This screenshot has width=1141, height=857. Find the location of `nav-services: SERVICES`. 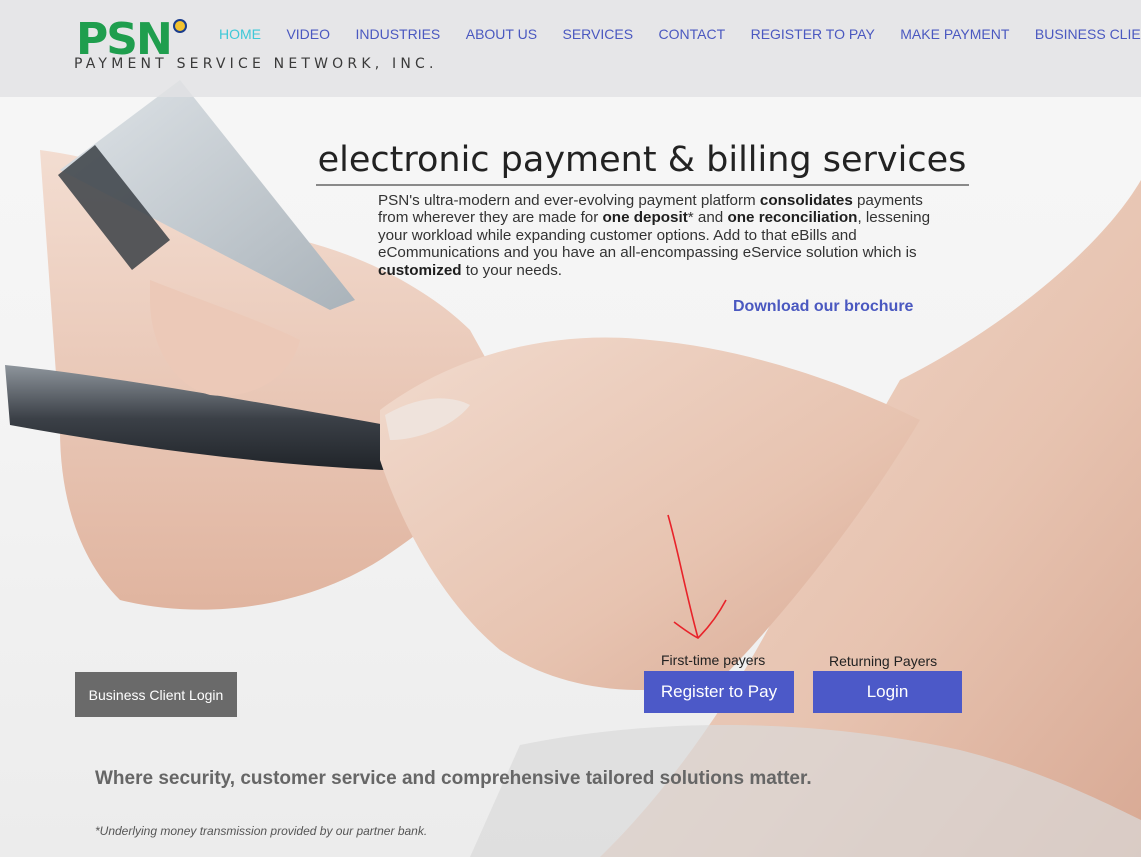

nav-services: SERVICES is located at coordinates (598, 34).